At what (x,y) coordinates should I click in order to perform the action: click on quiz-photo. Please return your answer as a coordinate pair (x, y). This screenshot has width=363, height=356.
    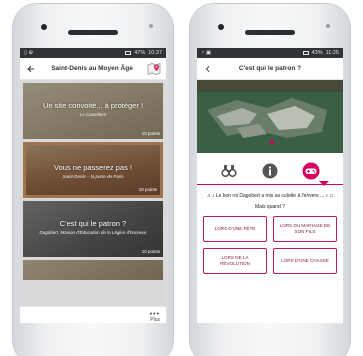
    Looking at the image, I should click on (270, 116).